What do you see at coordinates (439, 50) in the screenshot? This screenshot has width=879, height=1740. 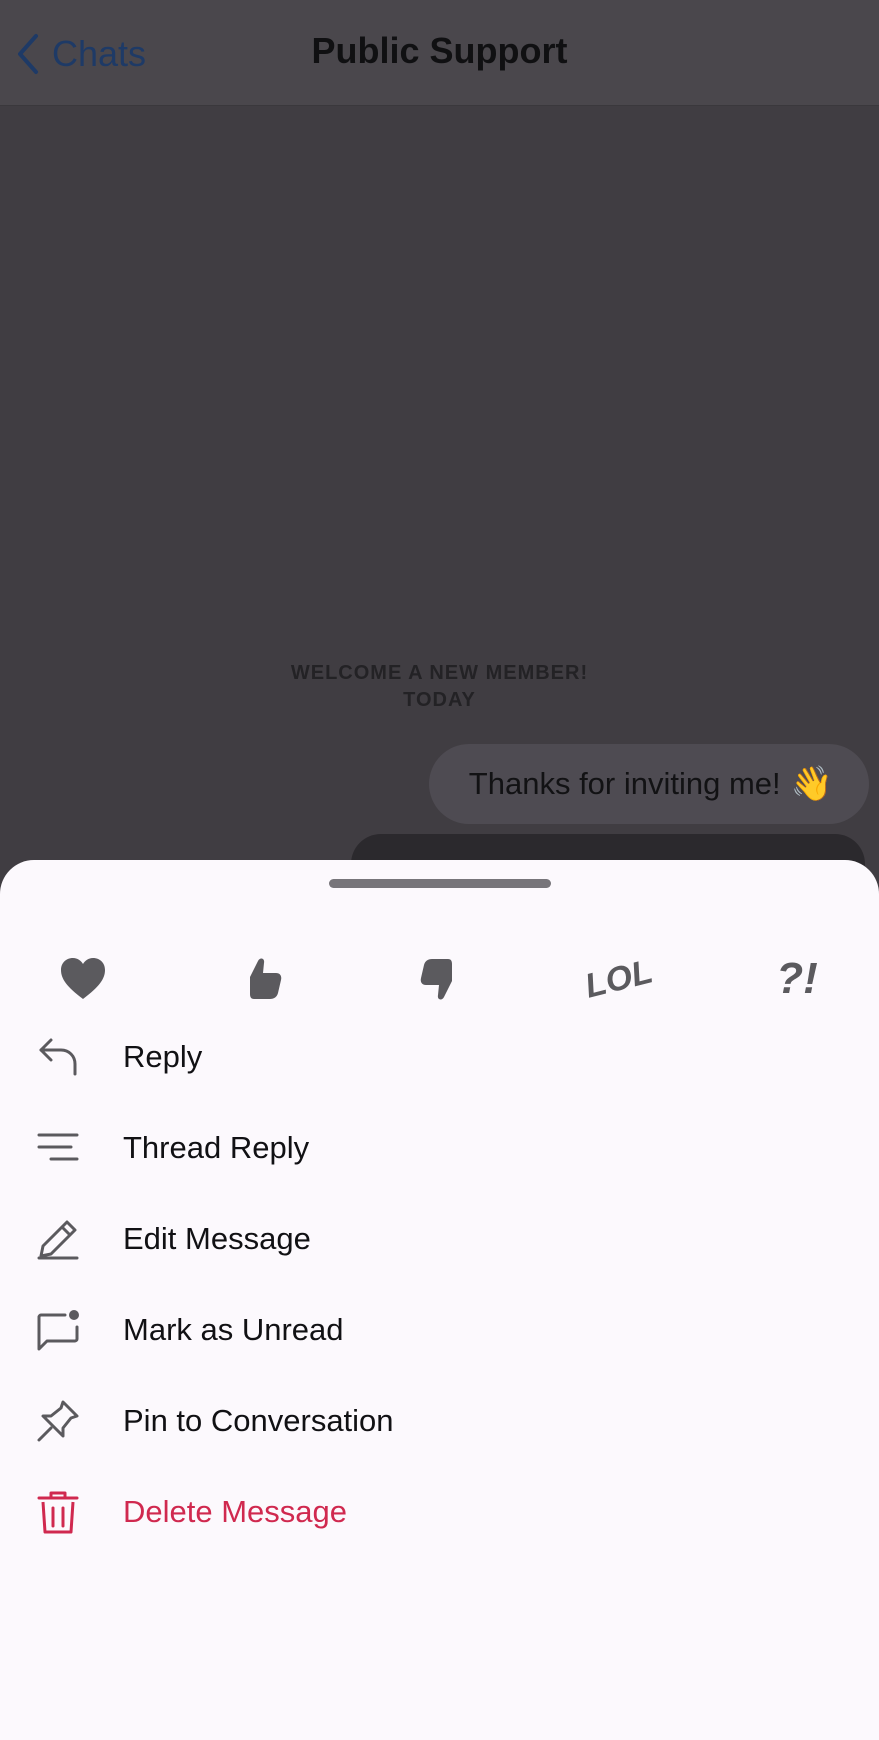 I see `page-title: Public Support` at bounding box center [439, 50].